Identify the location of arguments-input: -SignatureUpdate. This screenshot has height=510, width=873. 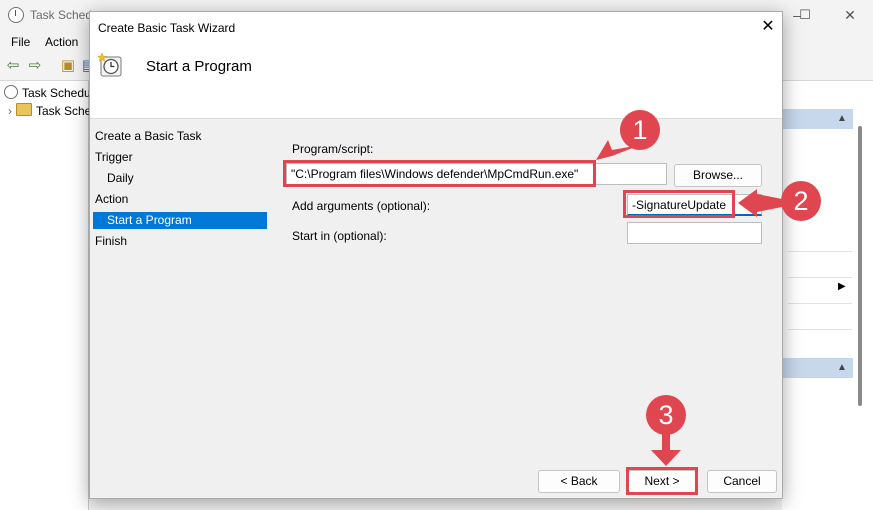
(694, 205).